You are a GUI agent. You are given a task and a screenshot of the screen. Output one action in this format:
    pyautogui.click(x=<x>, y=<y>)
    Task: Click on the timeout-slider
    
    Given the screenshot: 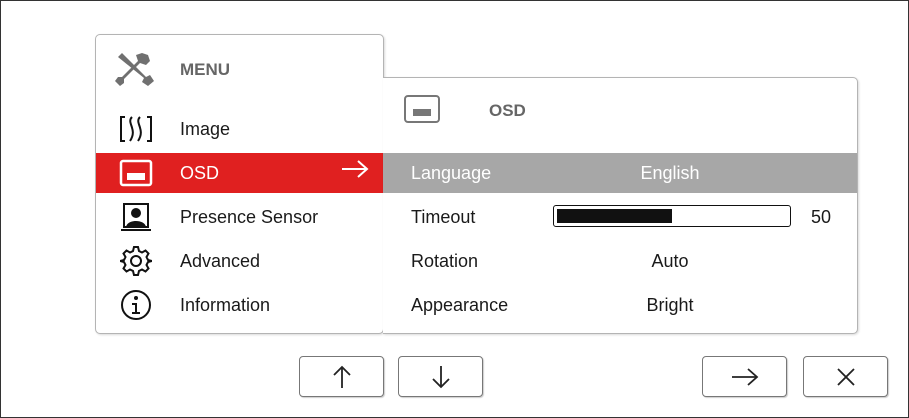 What is the action you would take?
    pyautogui.click(x=672, y=216)
    